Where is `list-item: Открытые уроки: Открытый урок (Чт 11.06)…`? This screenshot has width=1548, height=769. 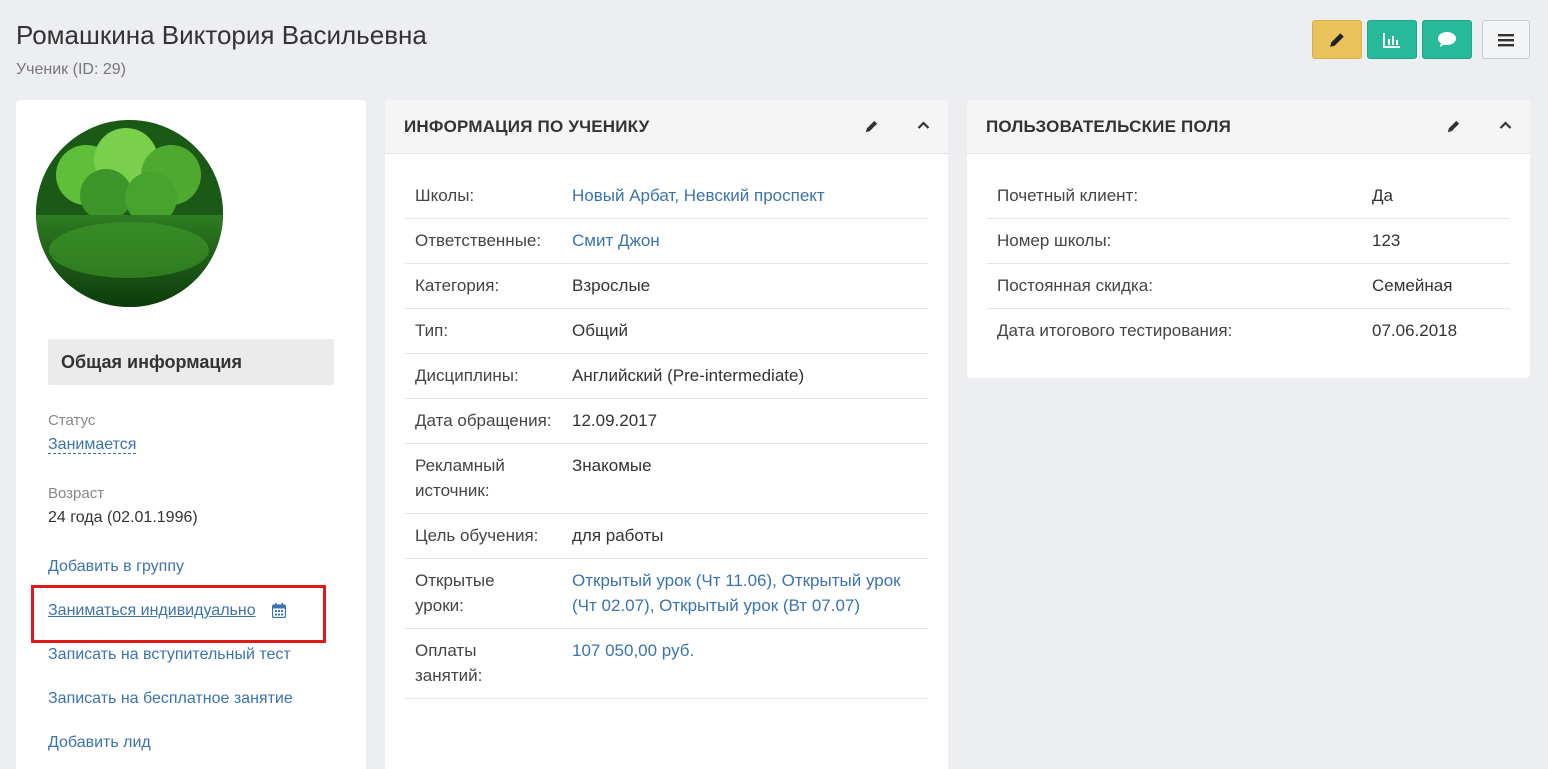 list-item: Открытые уроки: Открытый урок (Чт 11.06)… is located at coordinates (666, 594).